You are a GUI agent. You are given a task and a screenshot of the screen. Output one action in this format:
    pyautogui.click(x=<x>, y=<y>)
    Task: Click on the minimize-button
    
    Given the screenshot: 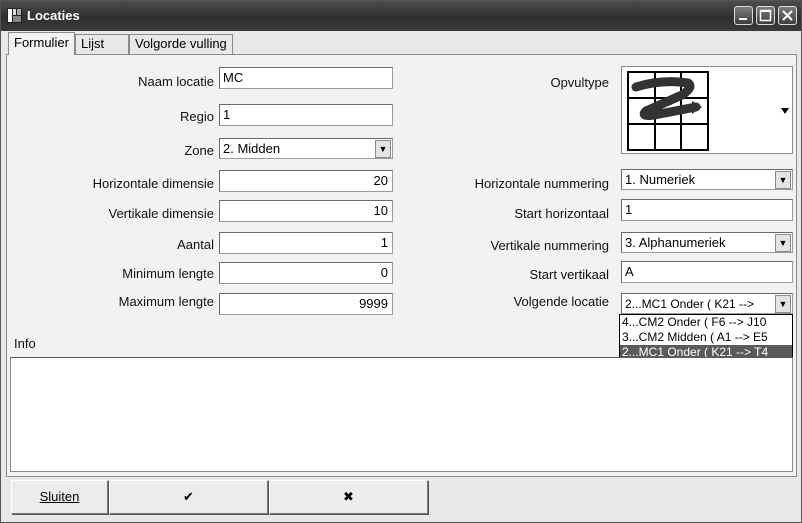 What is the action you would take?
    pyautogui.click(x=743, y=15)
    